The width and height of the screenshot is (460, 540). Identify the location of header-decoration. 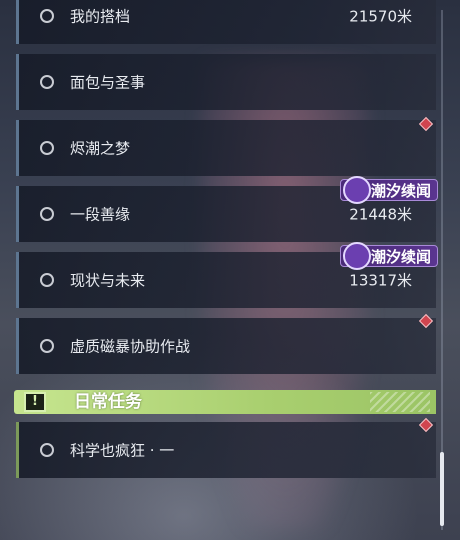
(400, 402).